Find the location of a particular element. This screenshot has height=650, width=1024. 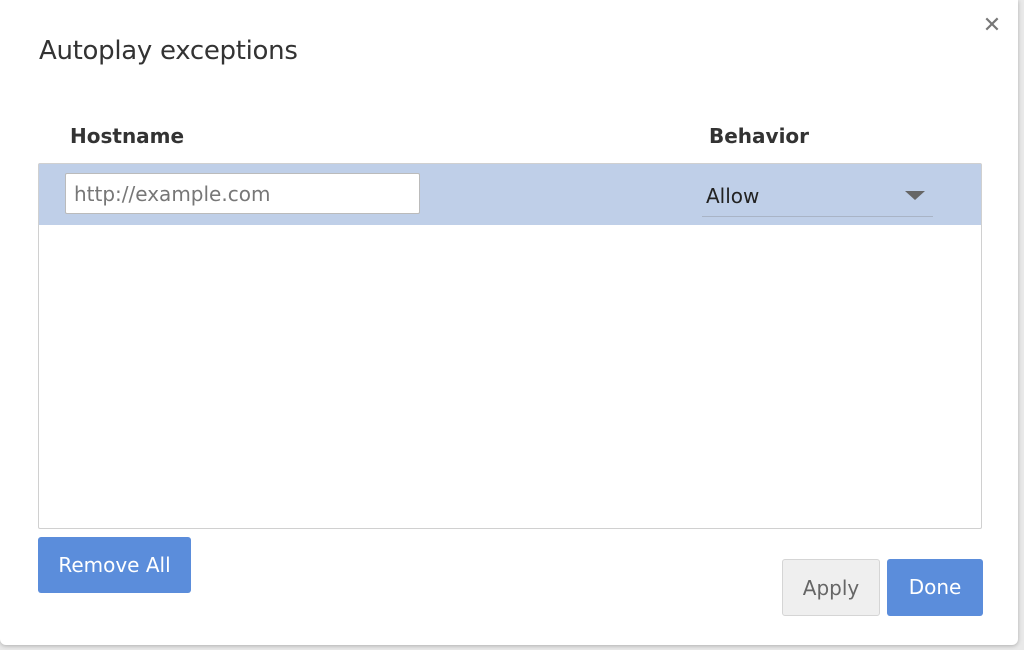

column-header-behavior: Behavior is located at coordinates (759, 136).